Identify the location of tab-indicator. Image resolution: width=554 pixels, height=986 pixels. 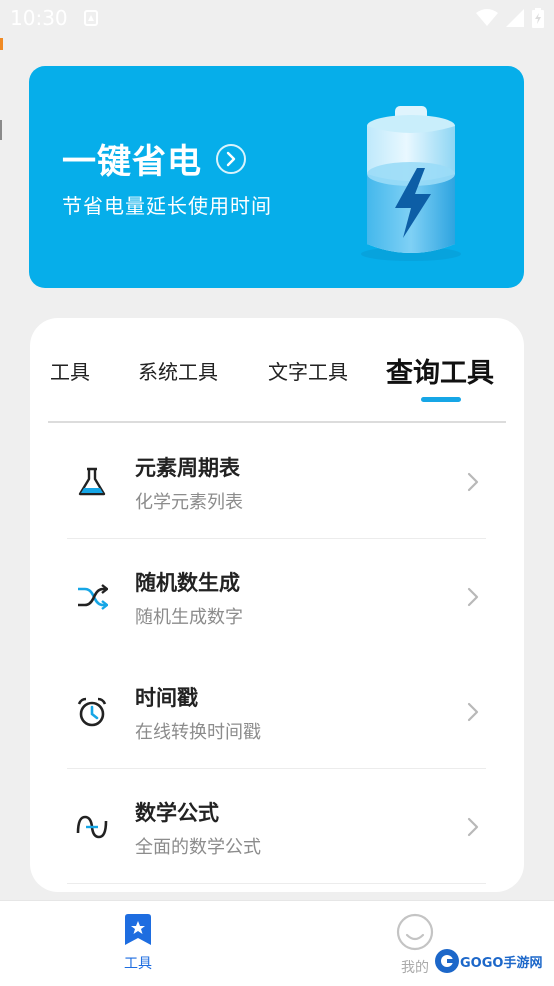
(441, 399).